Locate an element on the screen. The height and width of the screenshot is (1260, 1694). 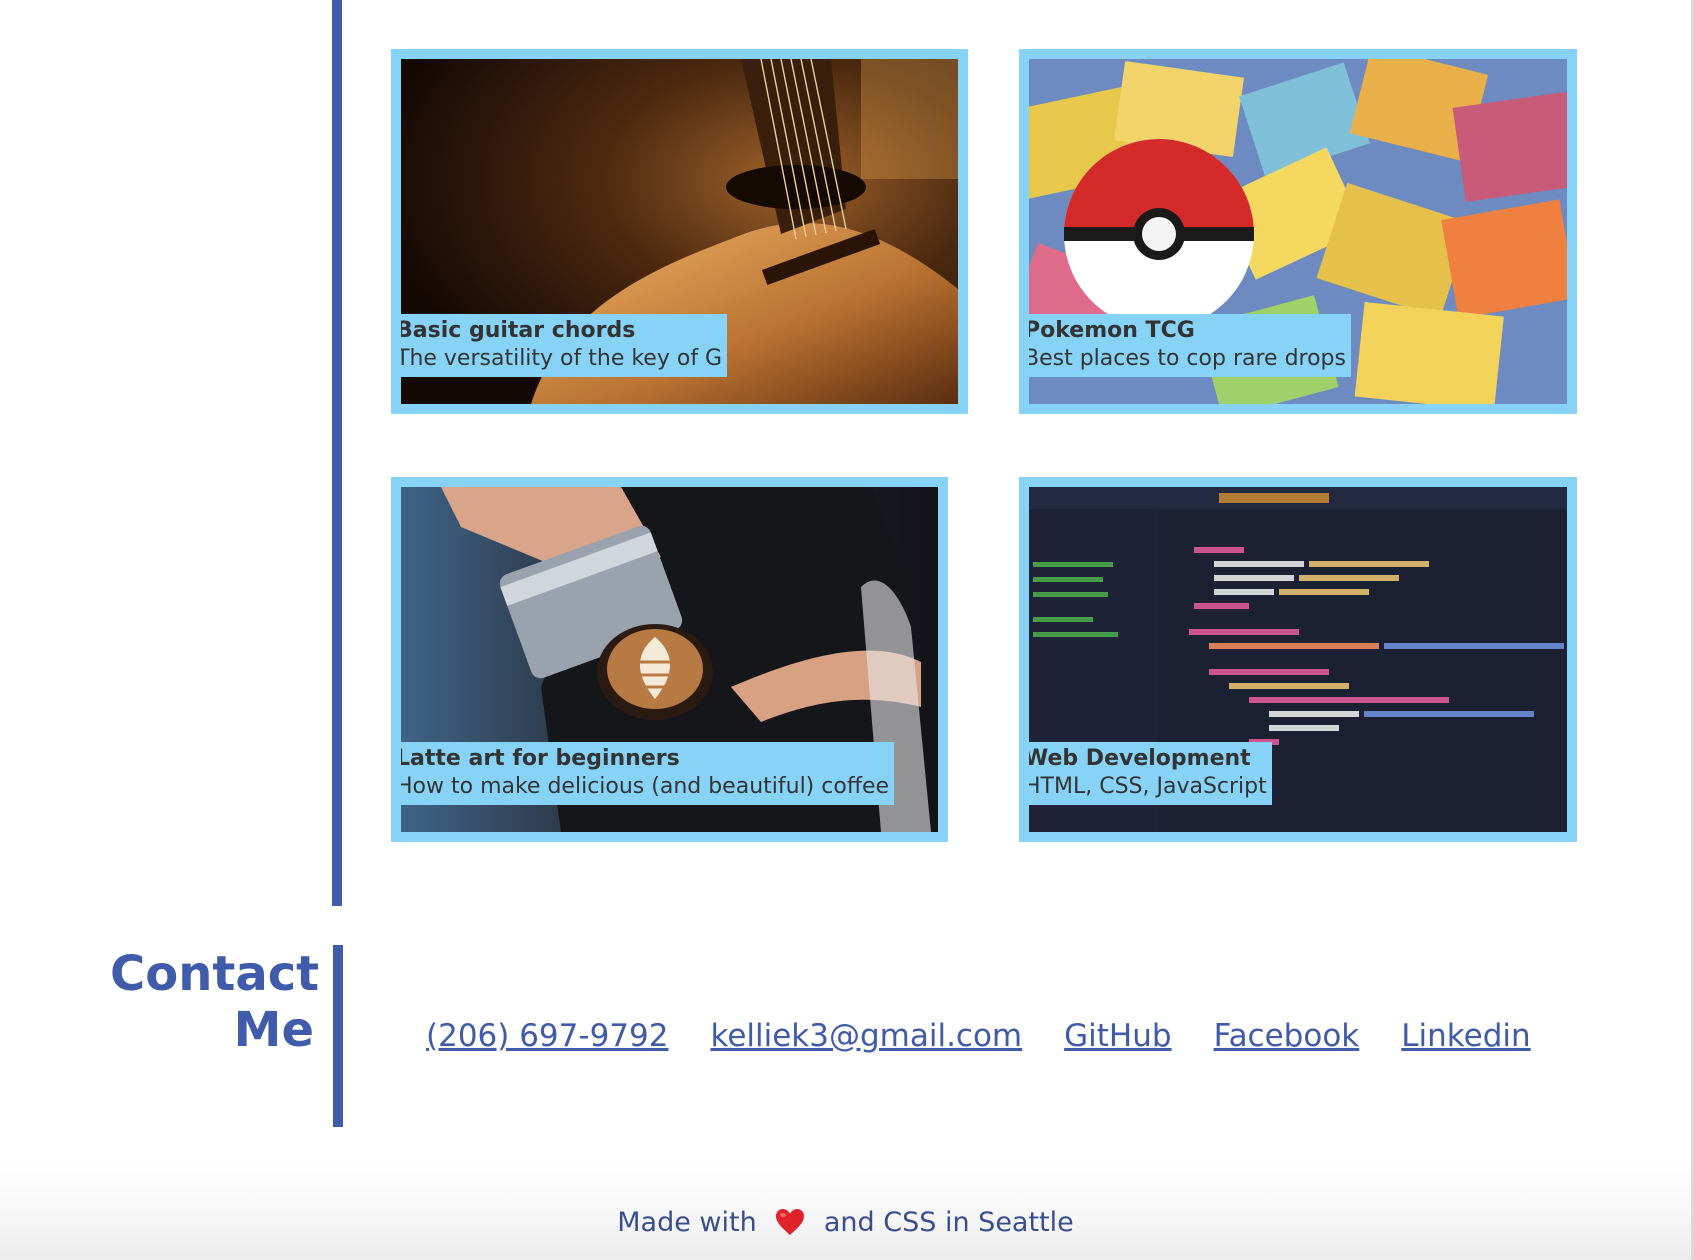
project-title: Pokemon TCG is located at coordinates (1112, 330).